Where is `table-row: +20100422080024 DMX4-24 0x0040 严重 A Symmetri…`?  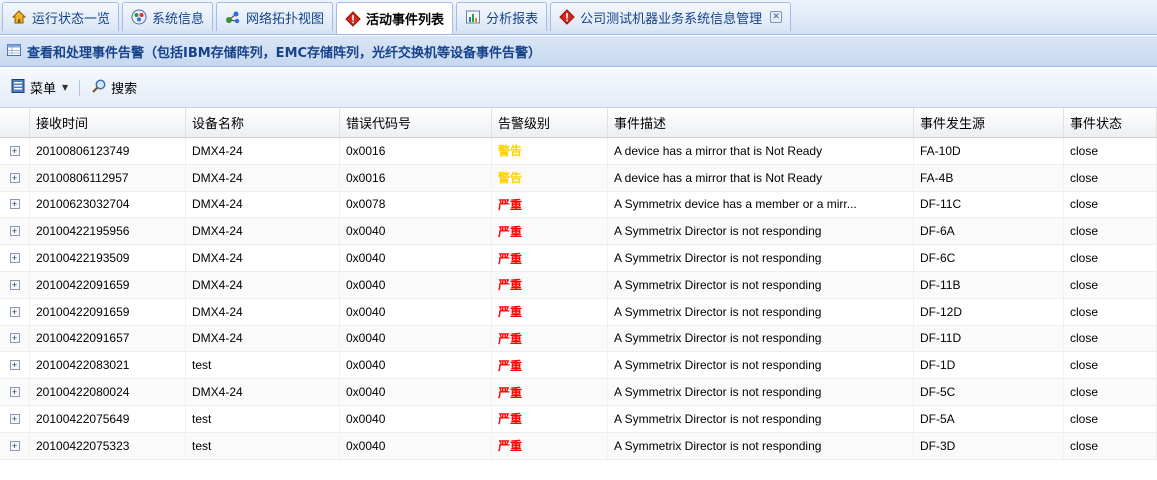
table-row: +20100422080024 DMX4-24 0x0040 严重 A Symmetri… is located at coordinates (578, 392).